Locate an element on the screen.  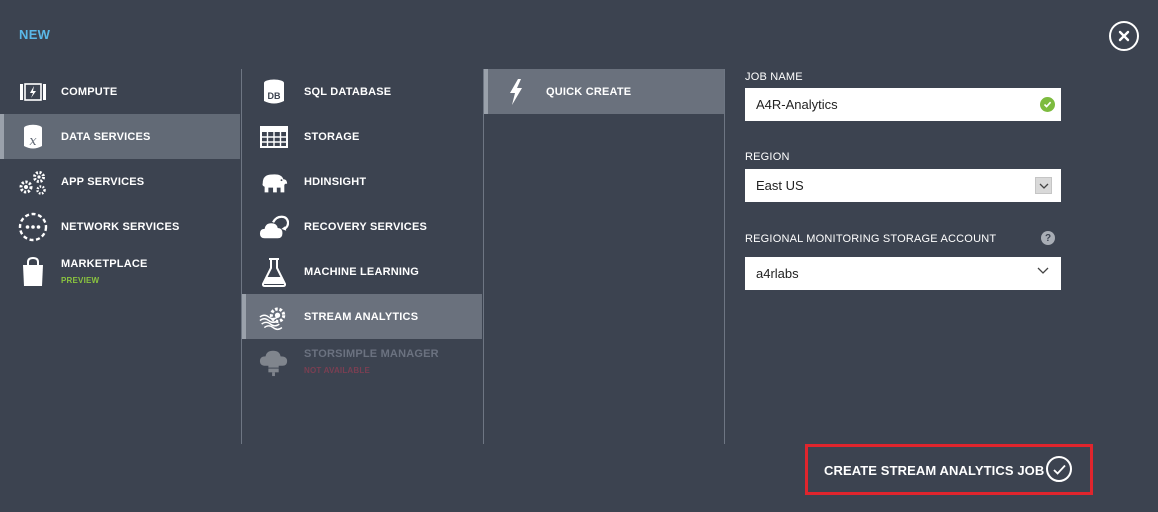
category-app-services: APP SERVICES is located at coordinates (120, 181).